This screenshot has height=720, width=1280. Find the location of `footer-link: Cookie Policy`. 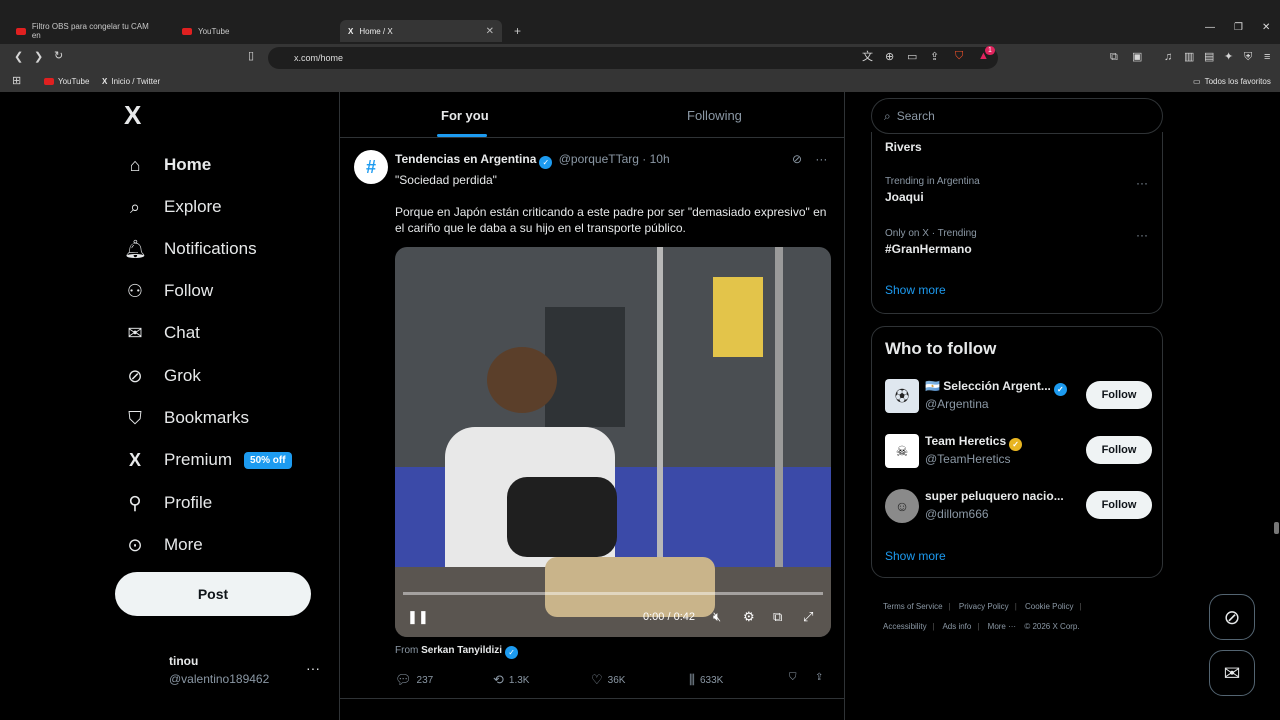

footer-link: Cookie Policy is located at coordinates (1049, 606).